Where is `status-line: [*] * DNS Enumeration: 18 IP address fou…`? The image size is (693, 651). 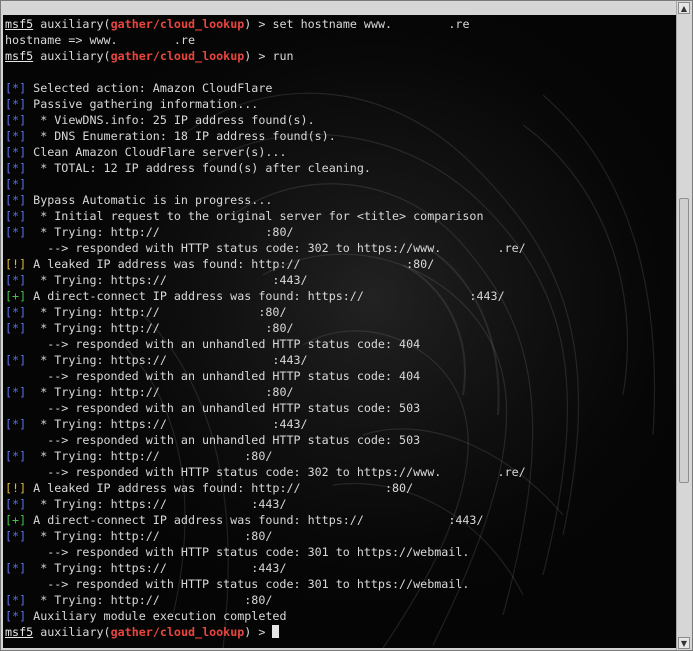 status-line: [*] * DNS Enumeration: 18 IP address fou… is located at coordinates (341, 136).